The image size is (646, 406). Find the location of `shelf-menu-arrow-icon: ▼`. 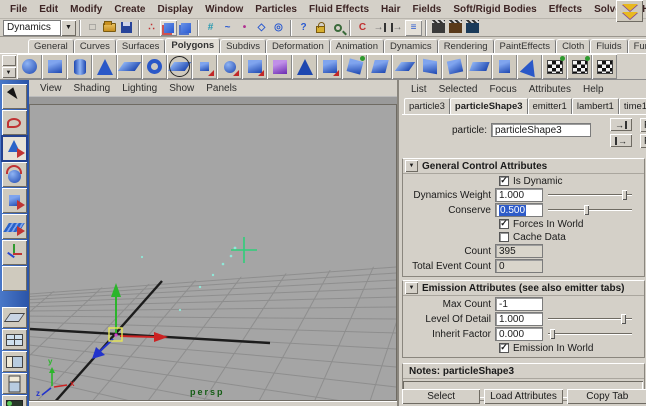

shelf-menu-arrow-icon: ▼ is located at coordinates (8, 72).